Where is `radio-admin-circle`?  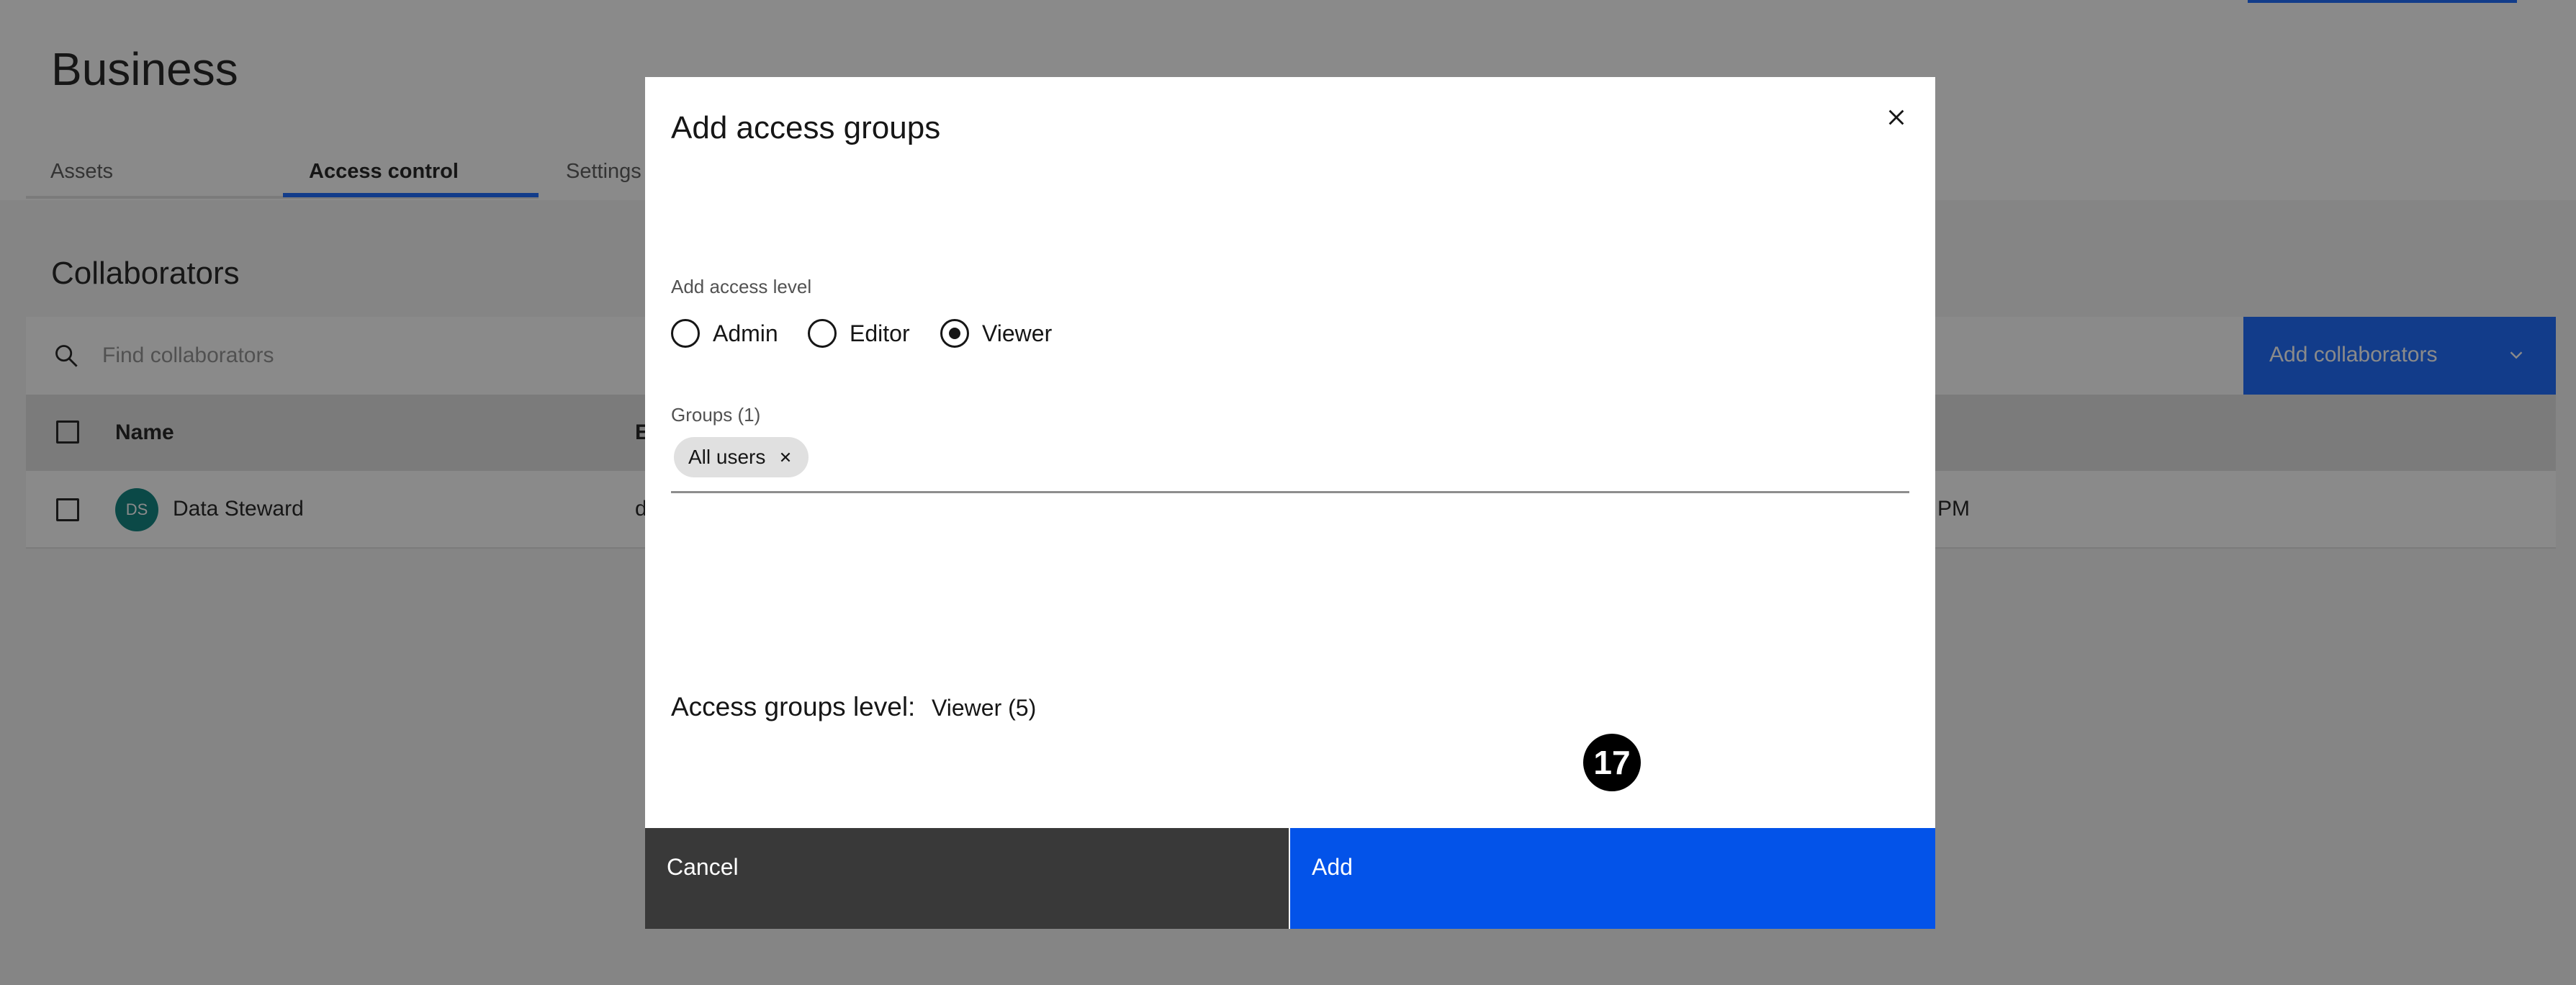 radio-admin-circle is located at coordinates (685, 334).